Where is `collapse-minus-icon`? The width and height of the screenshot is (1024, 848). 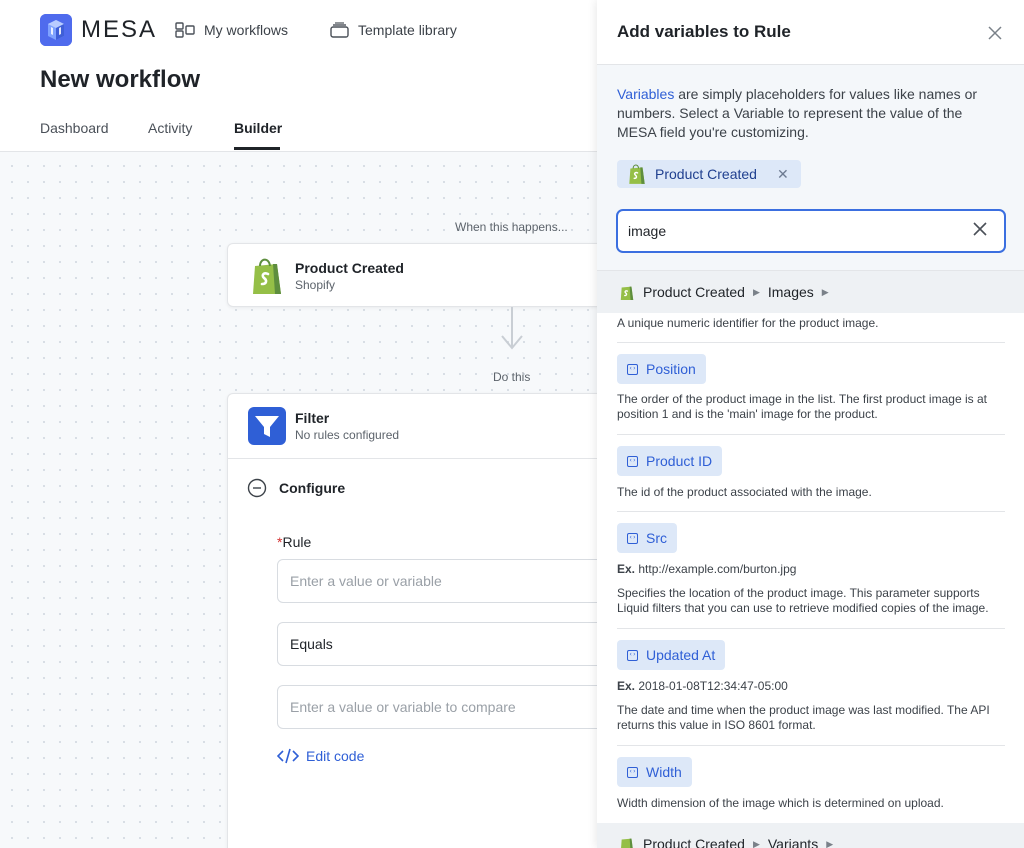 collapse-minus-icon is located at coordinates (257, 488).